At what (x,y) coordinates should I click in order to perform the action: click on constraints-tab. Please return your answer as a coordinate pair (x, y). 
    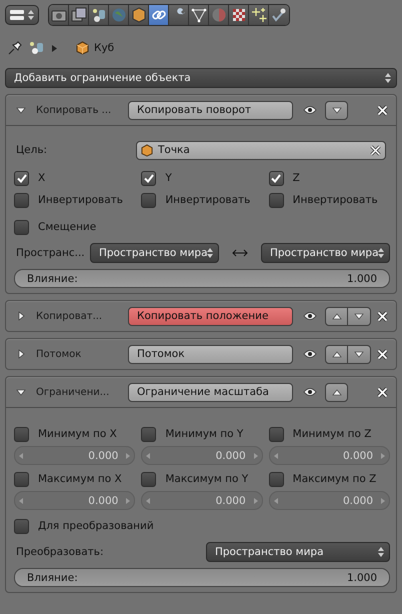
    Looking at the image, I should click on (159, 15).